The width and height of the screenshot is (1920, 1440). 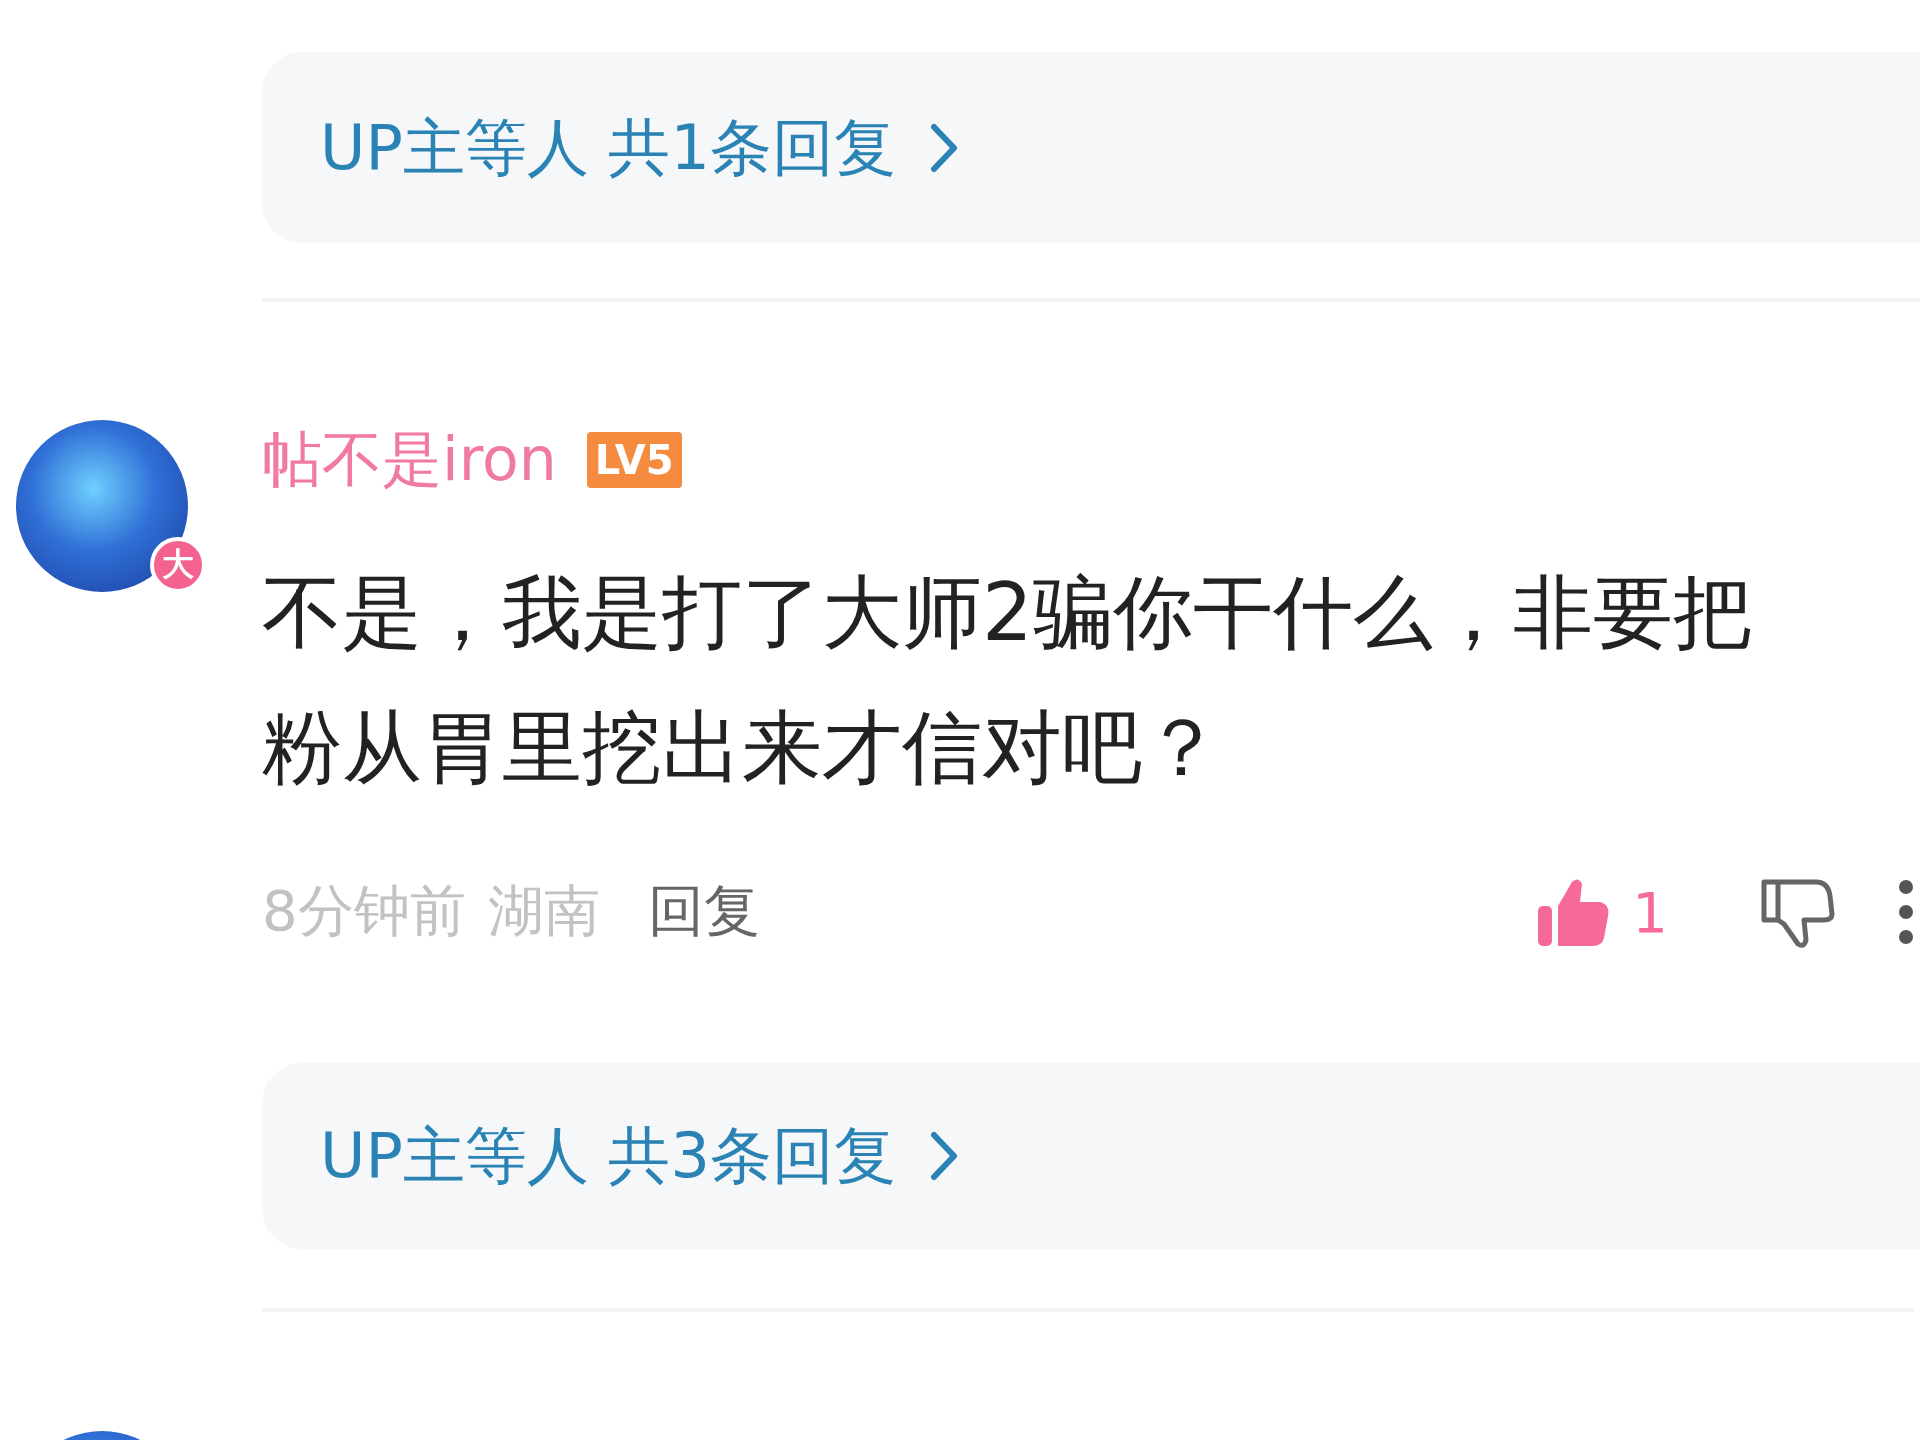 I want to click on reply-summary-button: UP主等人 共1条回复, so click(x=1091, y=147).